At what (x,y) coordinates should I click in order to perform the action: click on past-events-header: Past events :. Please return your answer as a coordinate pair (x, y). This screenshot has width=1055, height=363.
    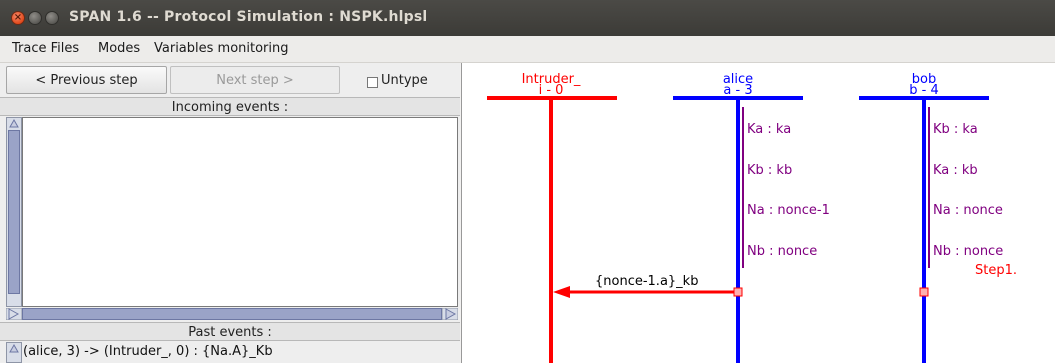
    Looking at the image, I should click on (230, 331).